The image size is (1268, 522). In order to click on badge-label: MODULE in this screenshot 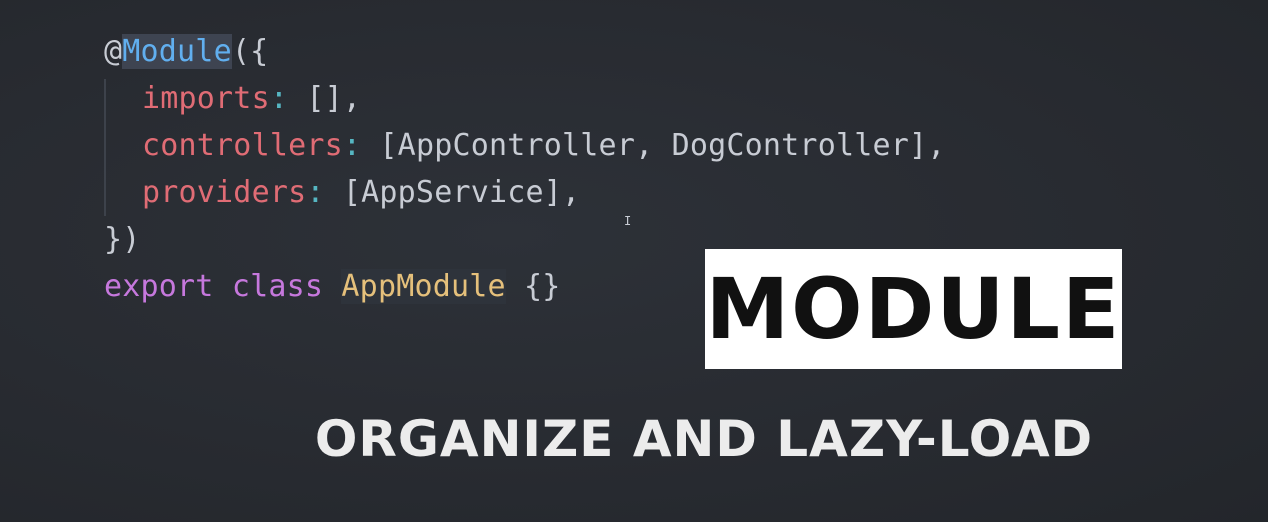, I will do `click(913, 309)`.